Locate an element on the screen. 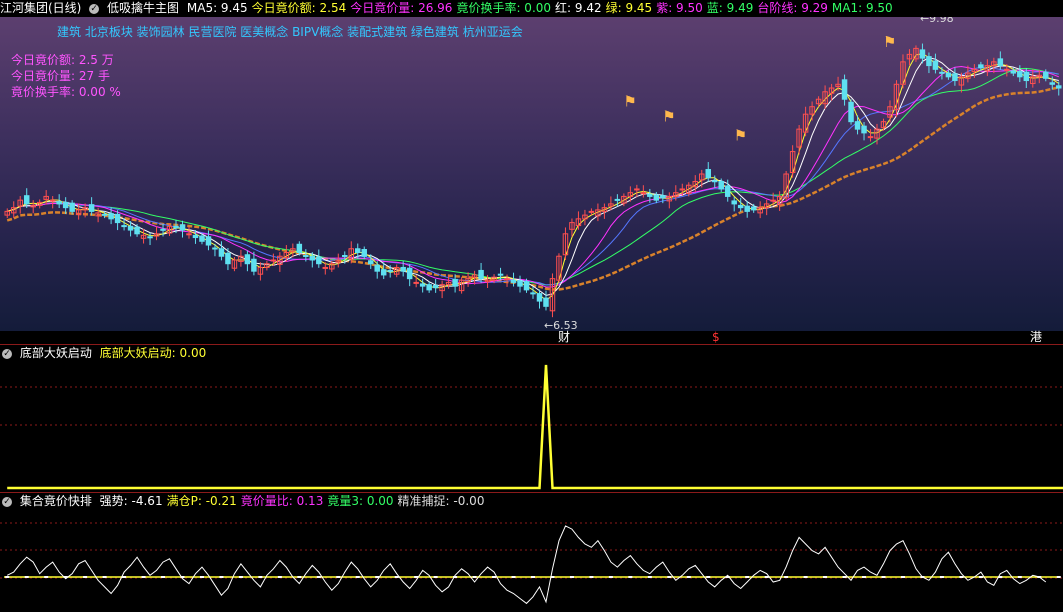 The width and height of the screenshot is (1063, 612). indicator-value-4: 精准捕捉: -0.00 is located at coordinates (441, 501).